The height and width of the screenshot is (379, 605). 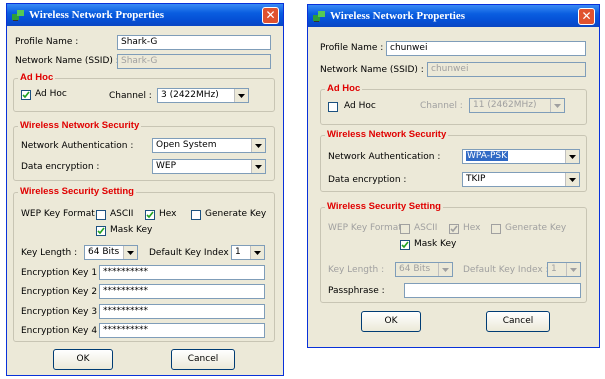 I want to click on auth-select: Open System, so click(x=209, y=145).